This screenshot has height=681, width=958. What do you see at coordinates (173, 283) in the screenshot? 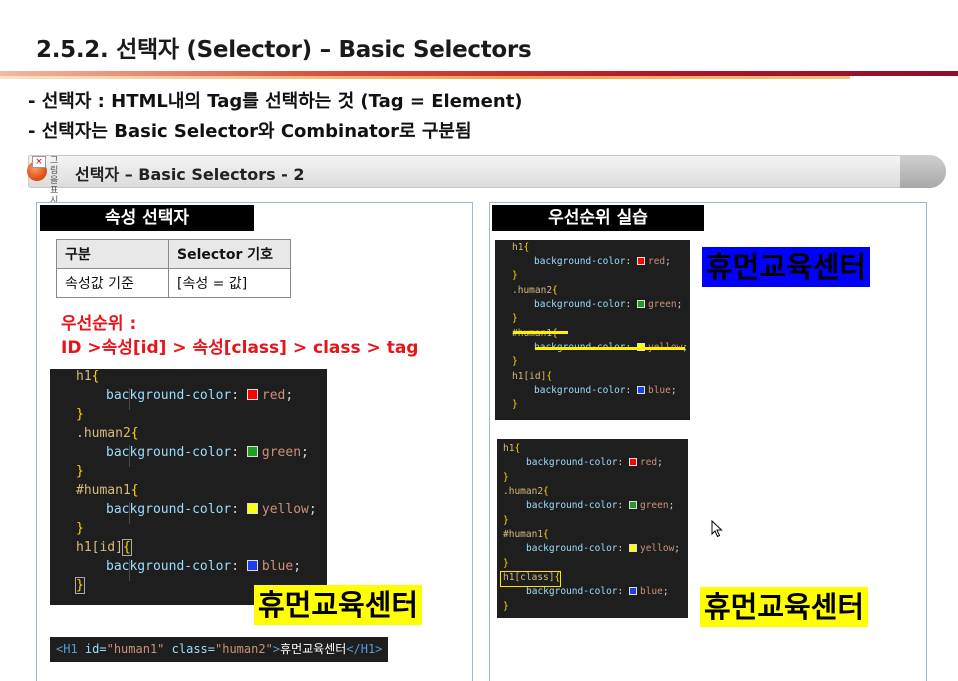
I see `table-row: 속성값 기준 [속성 = 값]` at bounding box center [173, 283].